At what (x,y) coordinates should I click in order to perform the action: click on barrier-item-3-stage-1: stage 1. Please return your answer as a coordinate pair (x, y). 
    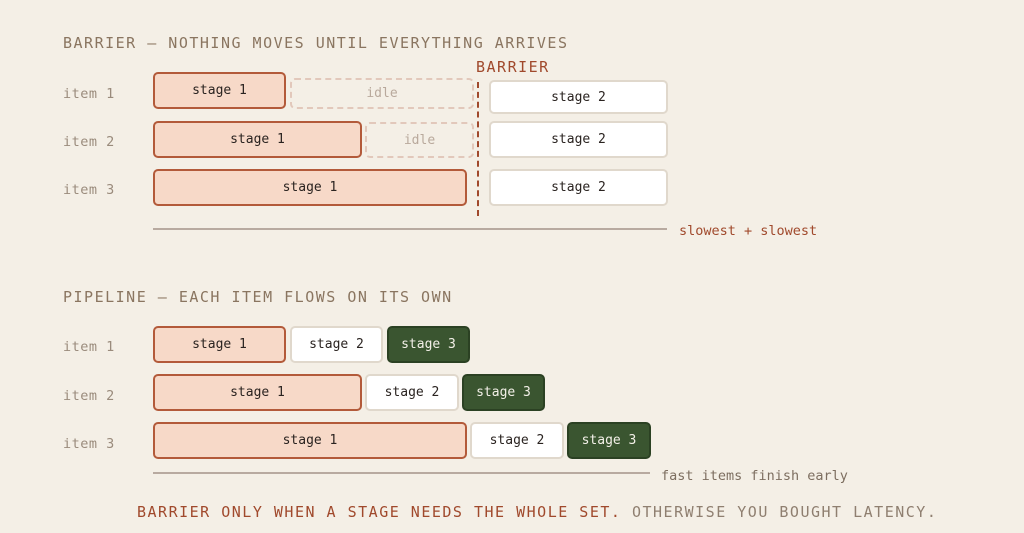
    Looking at the image, I should click on (310, 187).